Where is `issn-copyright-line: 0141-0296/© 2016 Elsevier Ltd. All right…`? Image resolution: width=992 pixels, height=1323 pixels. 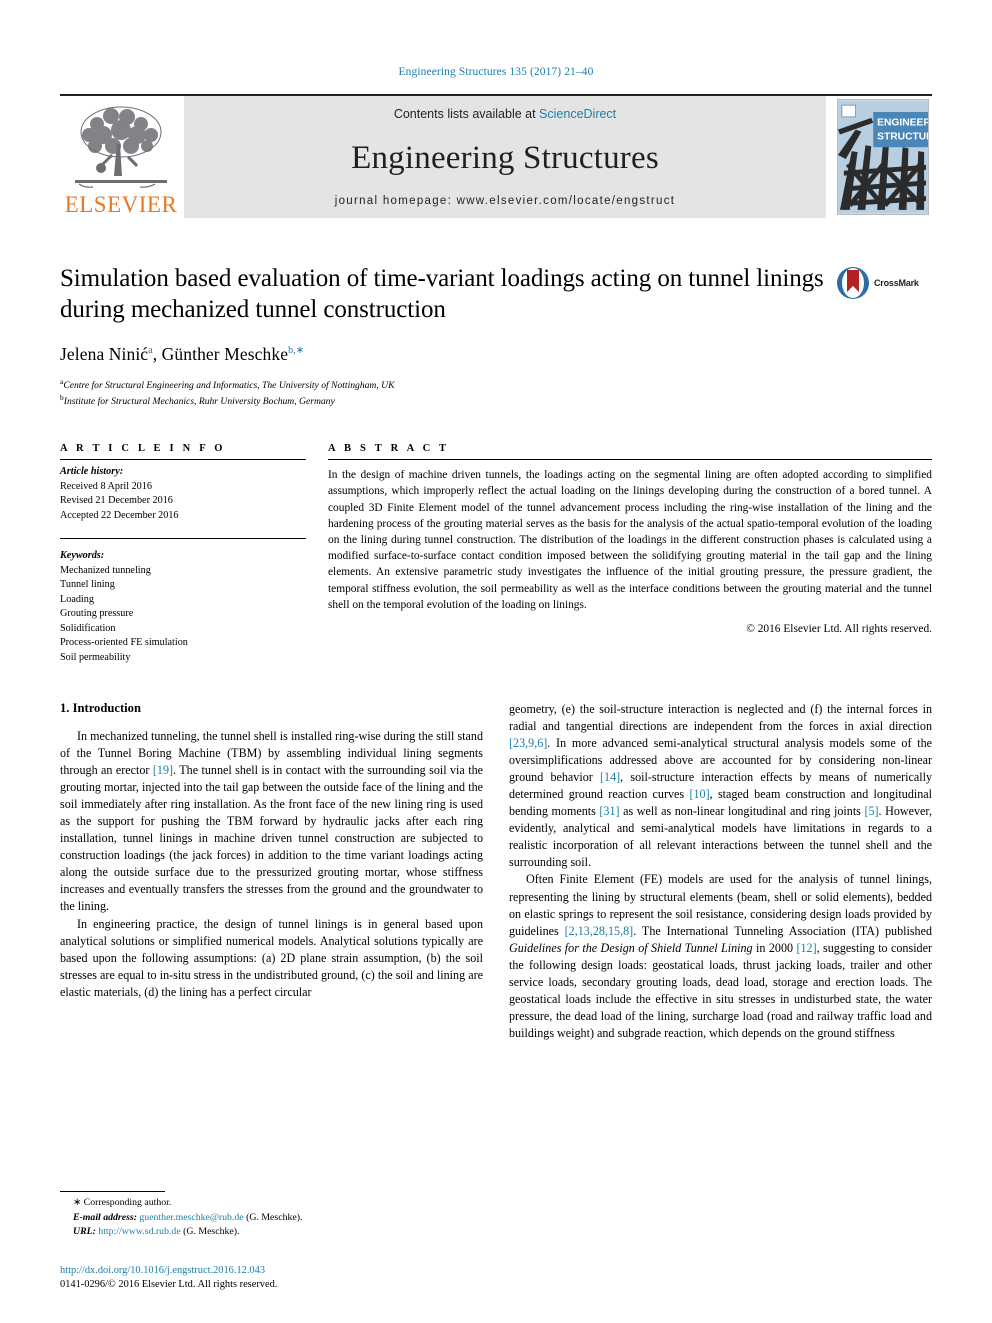
issn-copyright-line: 0141-0296/© 2016 Elsevier Ltd. All right… is located at coordinates (169, 1285).